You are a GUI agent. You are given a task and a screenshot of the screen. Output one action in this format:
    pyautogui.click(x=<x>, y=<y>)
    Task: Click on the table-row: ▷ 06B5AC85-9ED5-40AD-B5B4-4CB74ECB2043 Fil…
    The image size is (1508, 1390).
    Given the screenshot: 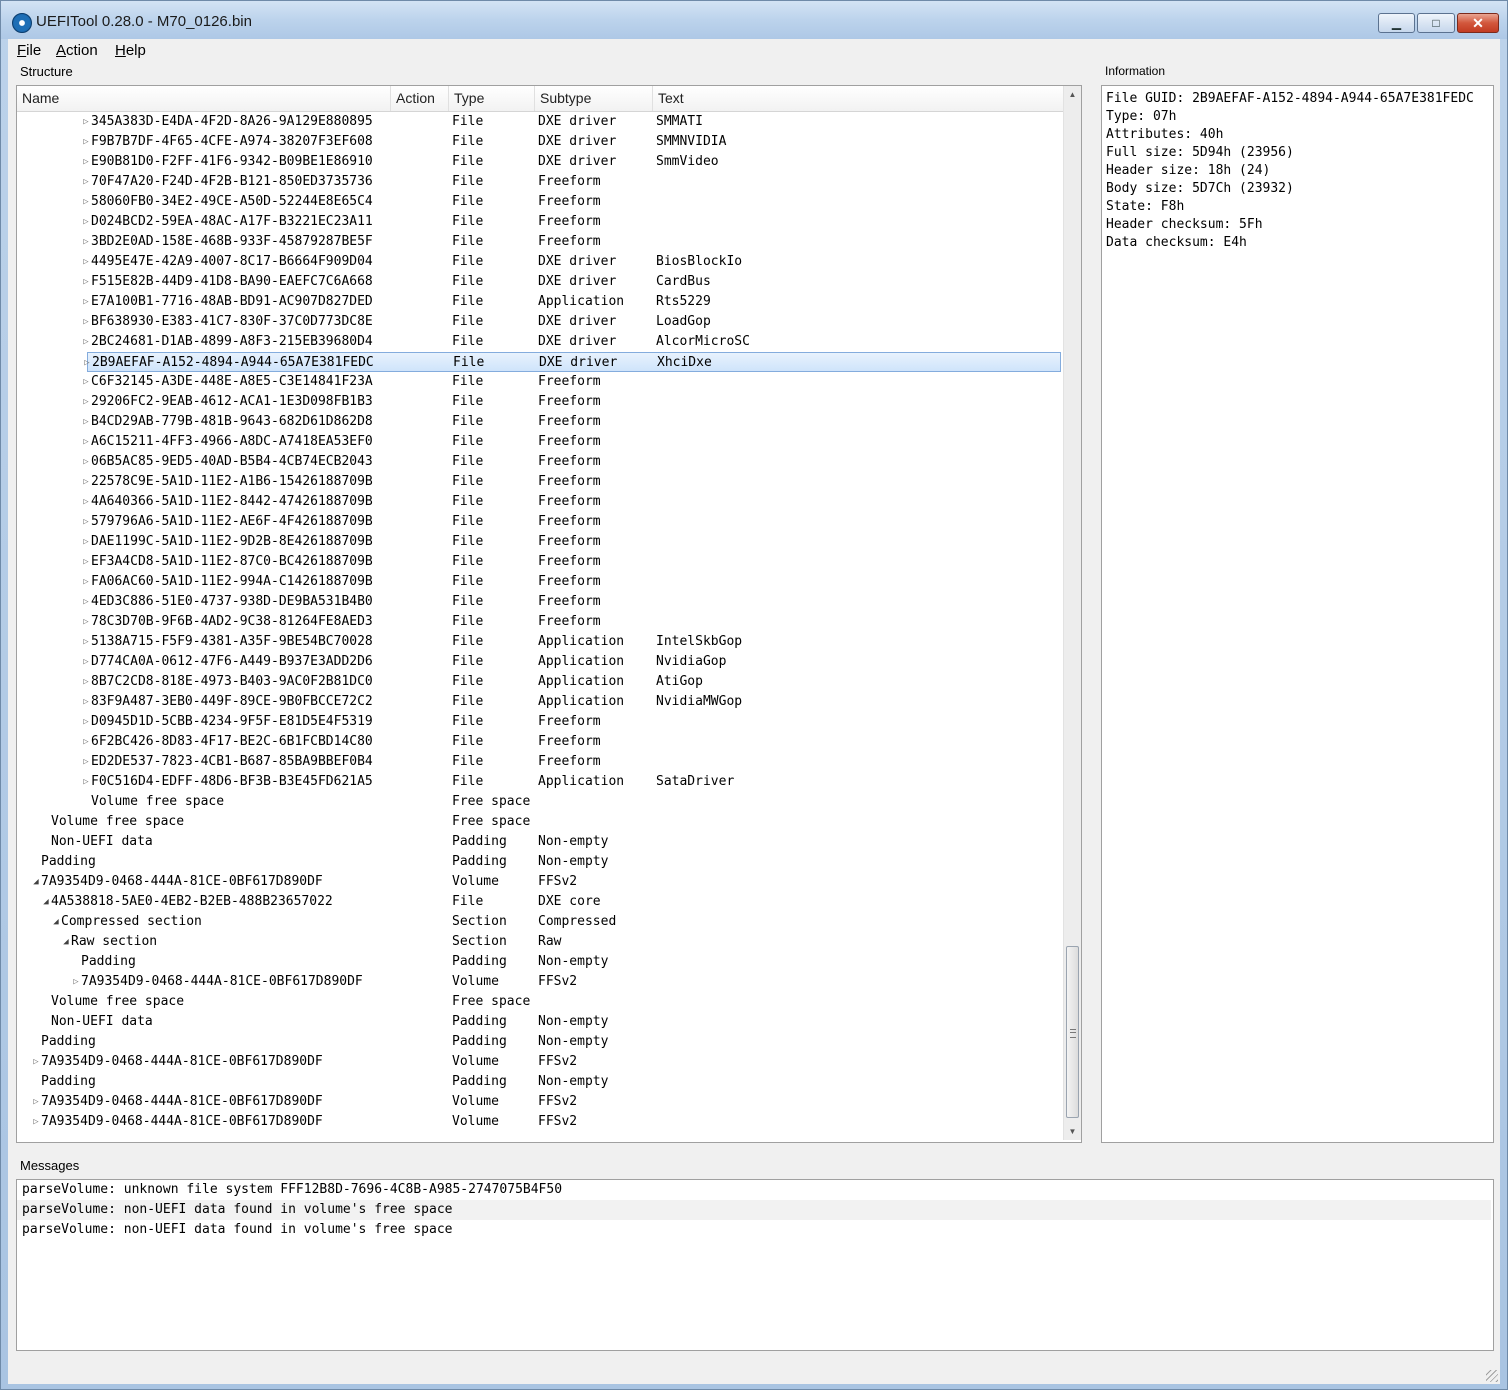 What is the action you would take?
    pyautogui.click(x=540, y=462)
    